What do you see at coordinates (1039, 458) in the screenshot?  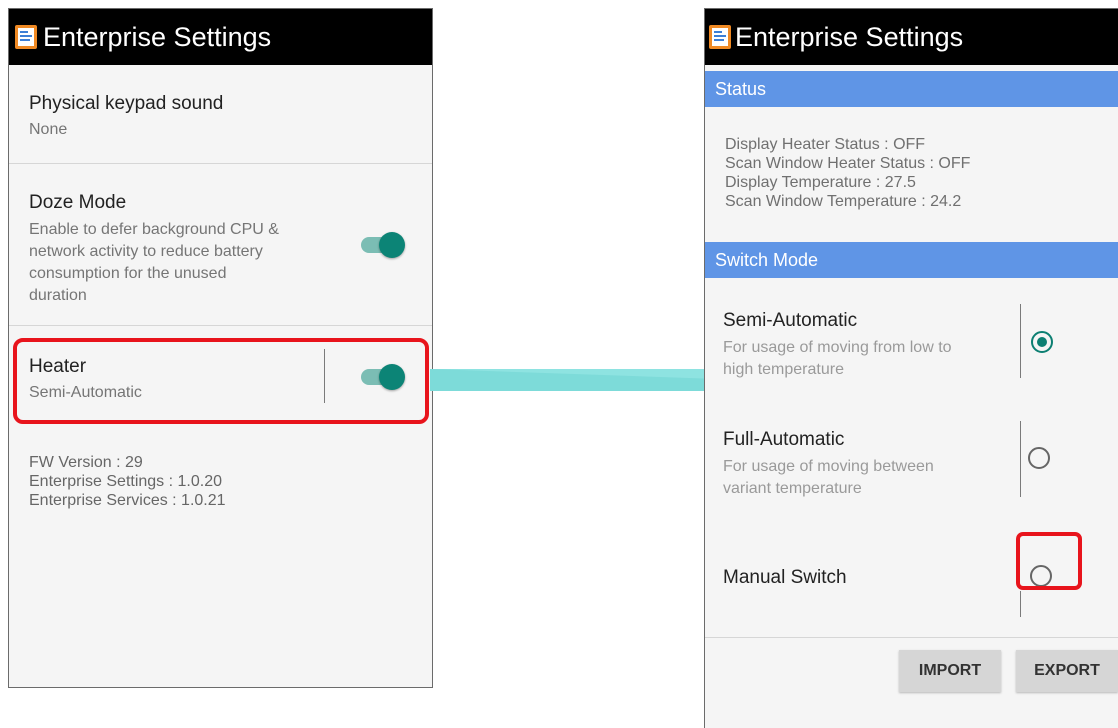 I see `full-automatic-radio` at bounding box center [1039, 458].